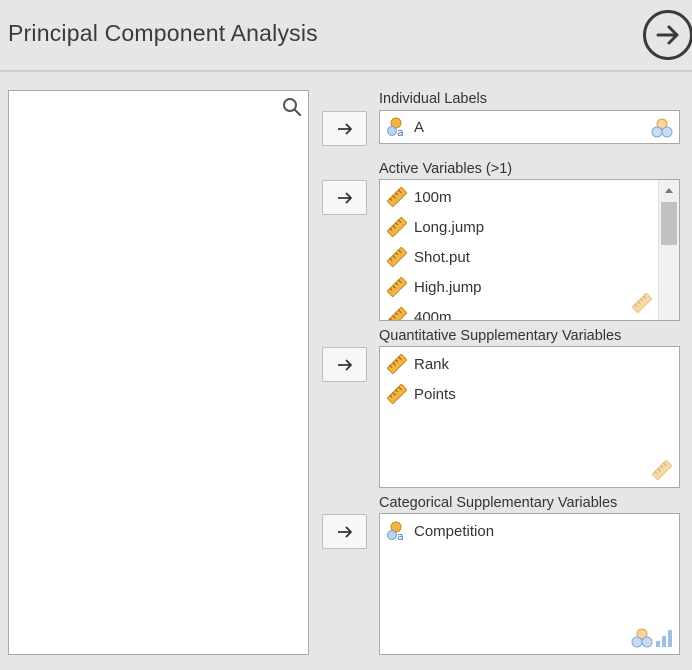  I want to click on run-analysis-button, so click(667, 35).